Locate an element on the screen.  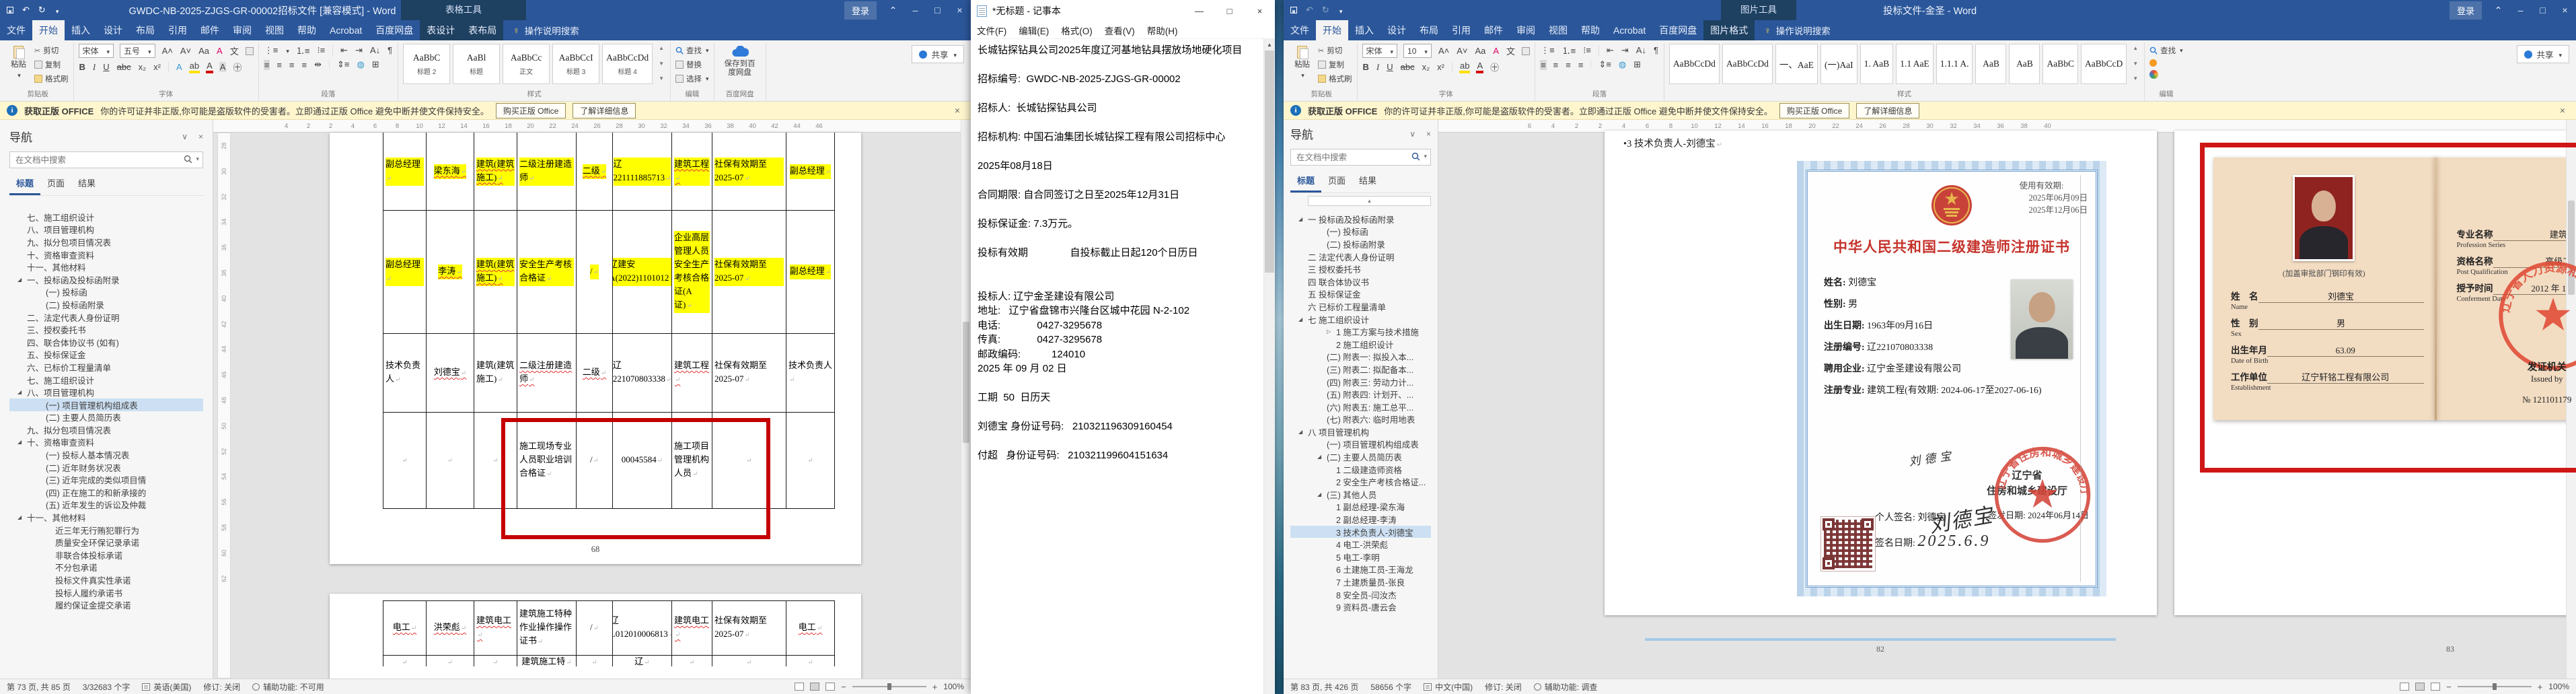
style-item: АаВ is located at coordinates (2024, 64).